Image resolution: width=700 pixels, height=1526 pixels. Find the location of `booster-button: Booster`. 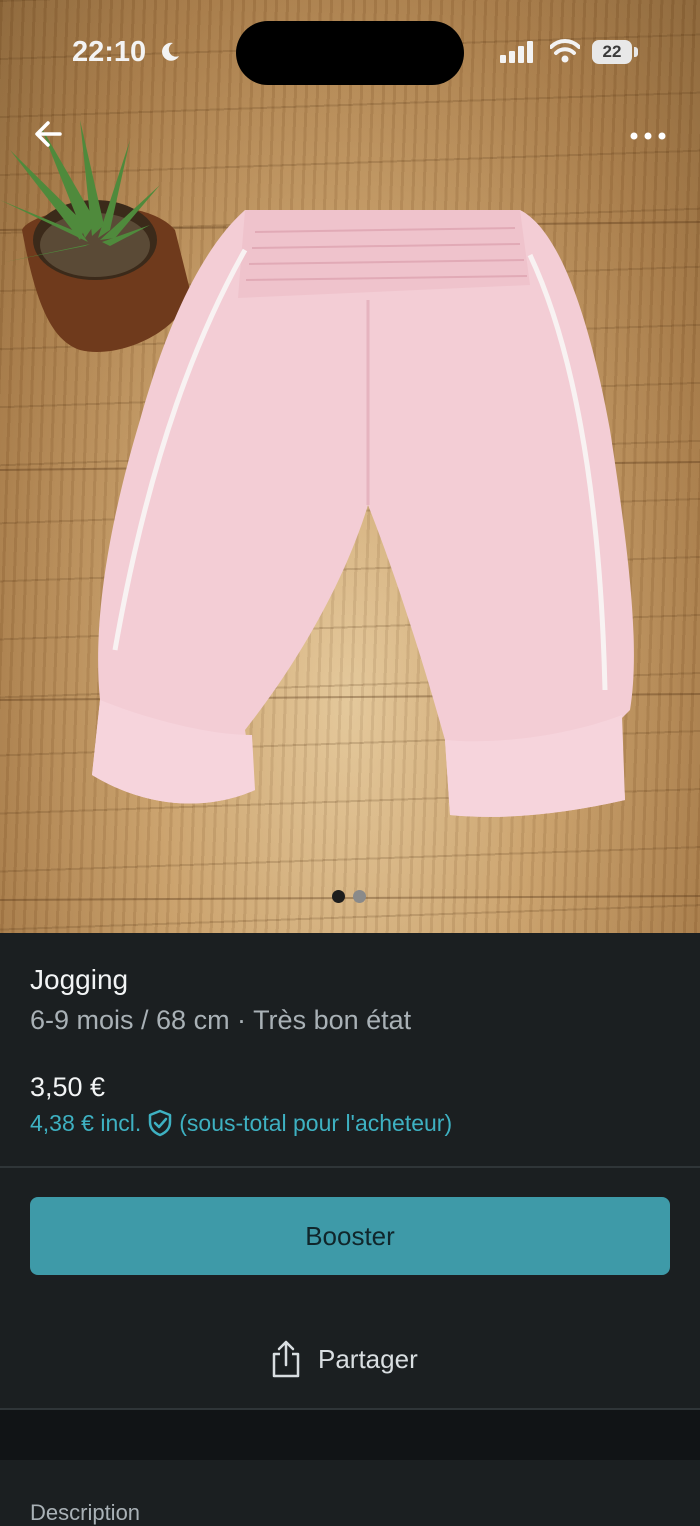

booster-button: Booster is located at coordinates (350, 1236).